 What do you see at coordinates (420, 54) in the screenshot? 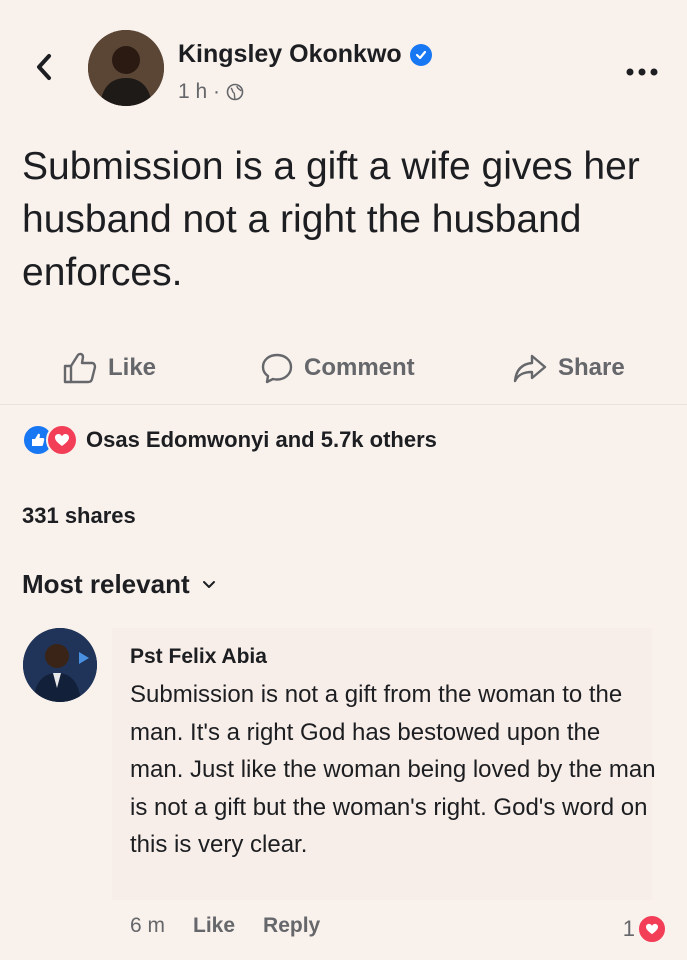
I see `verified-badge-icon` at bounding box center [420, 54].